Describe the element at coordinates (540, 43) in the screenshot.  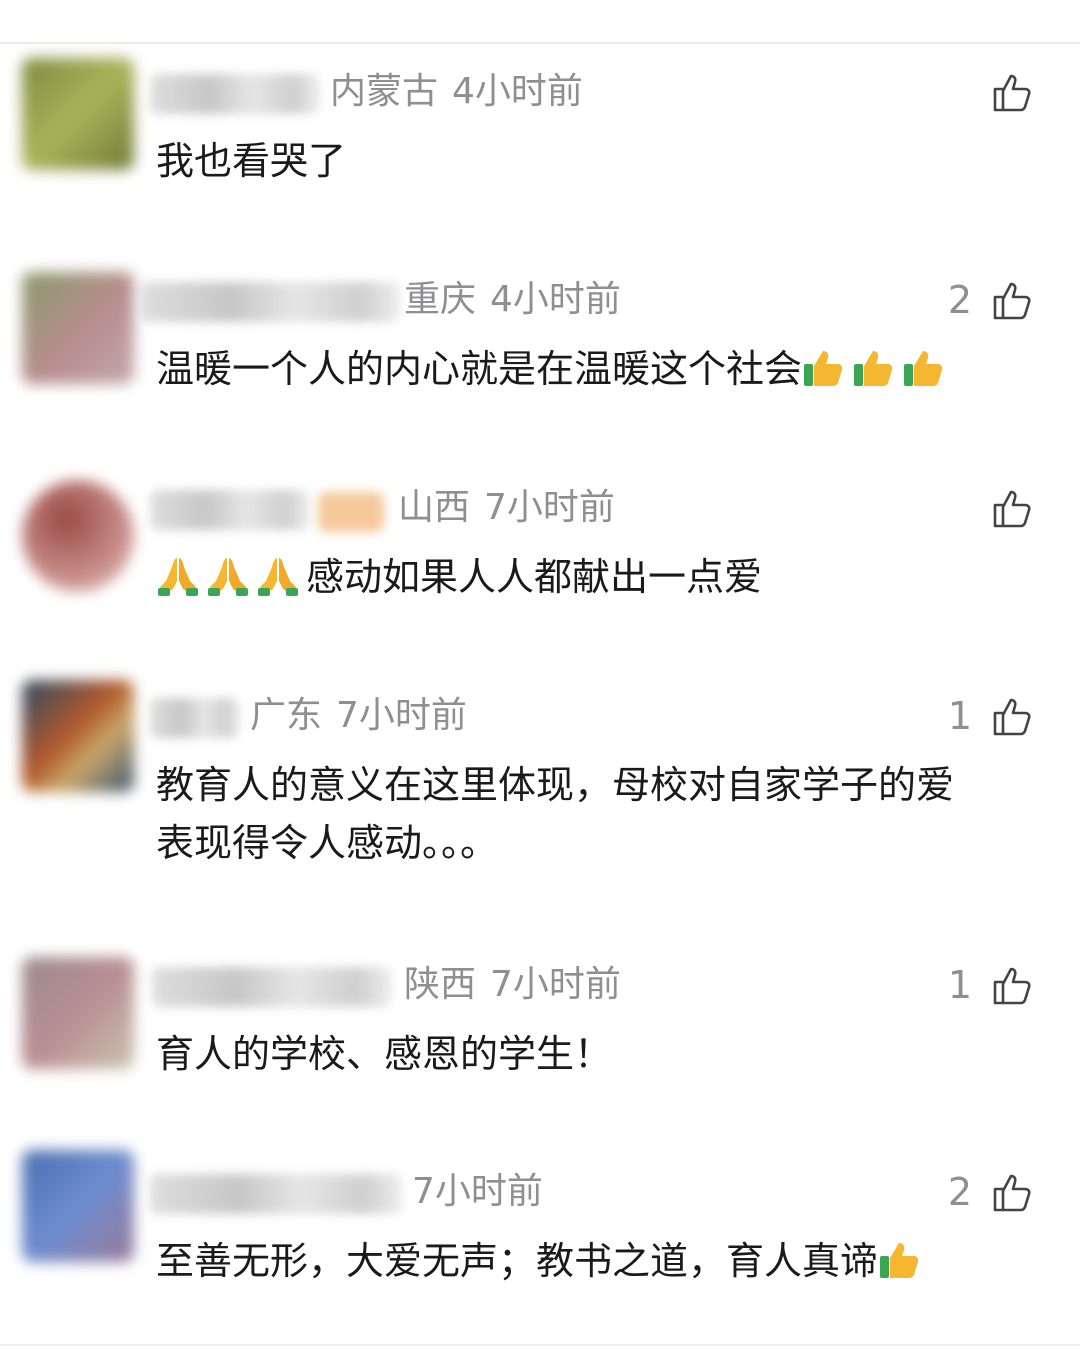
I see `top-divider` at that location.